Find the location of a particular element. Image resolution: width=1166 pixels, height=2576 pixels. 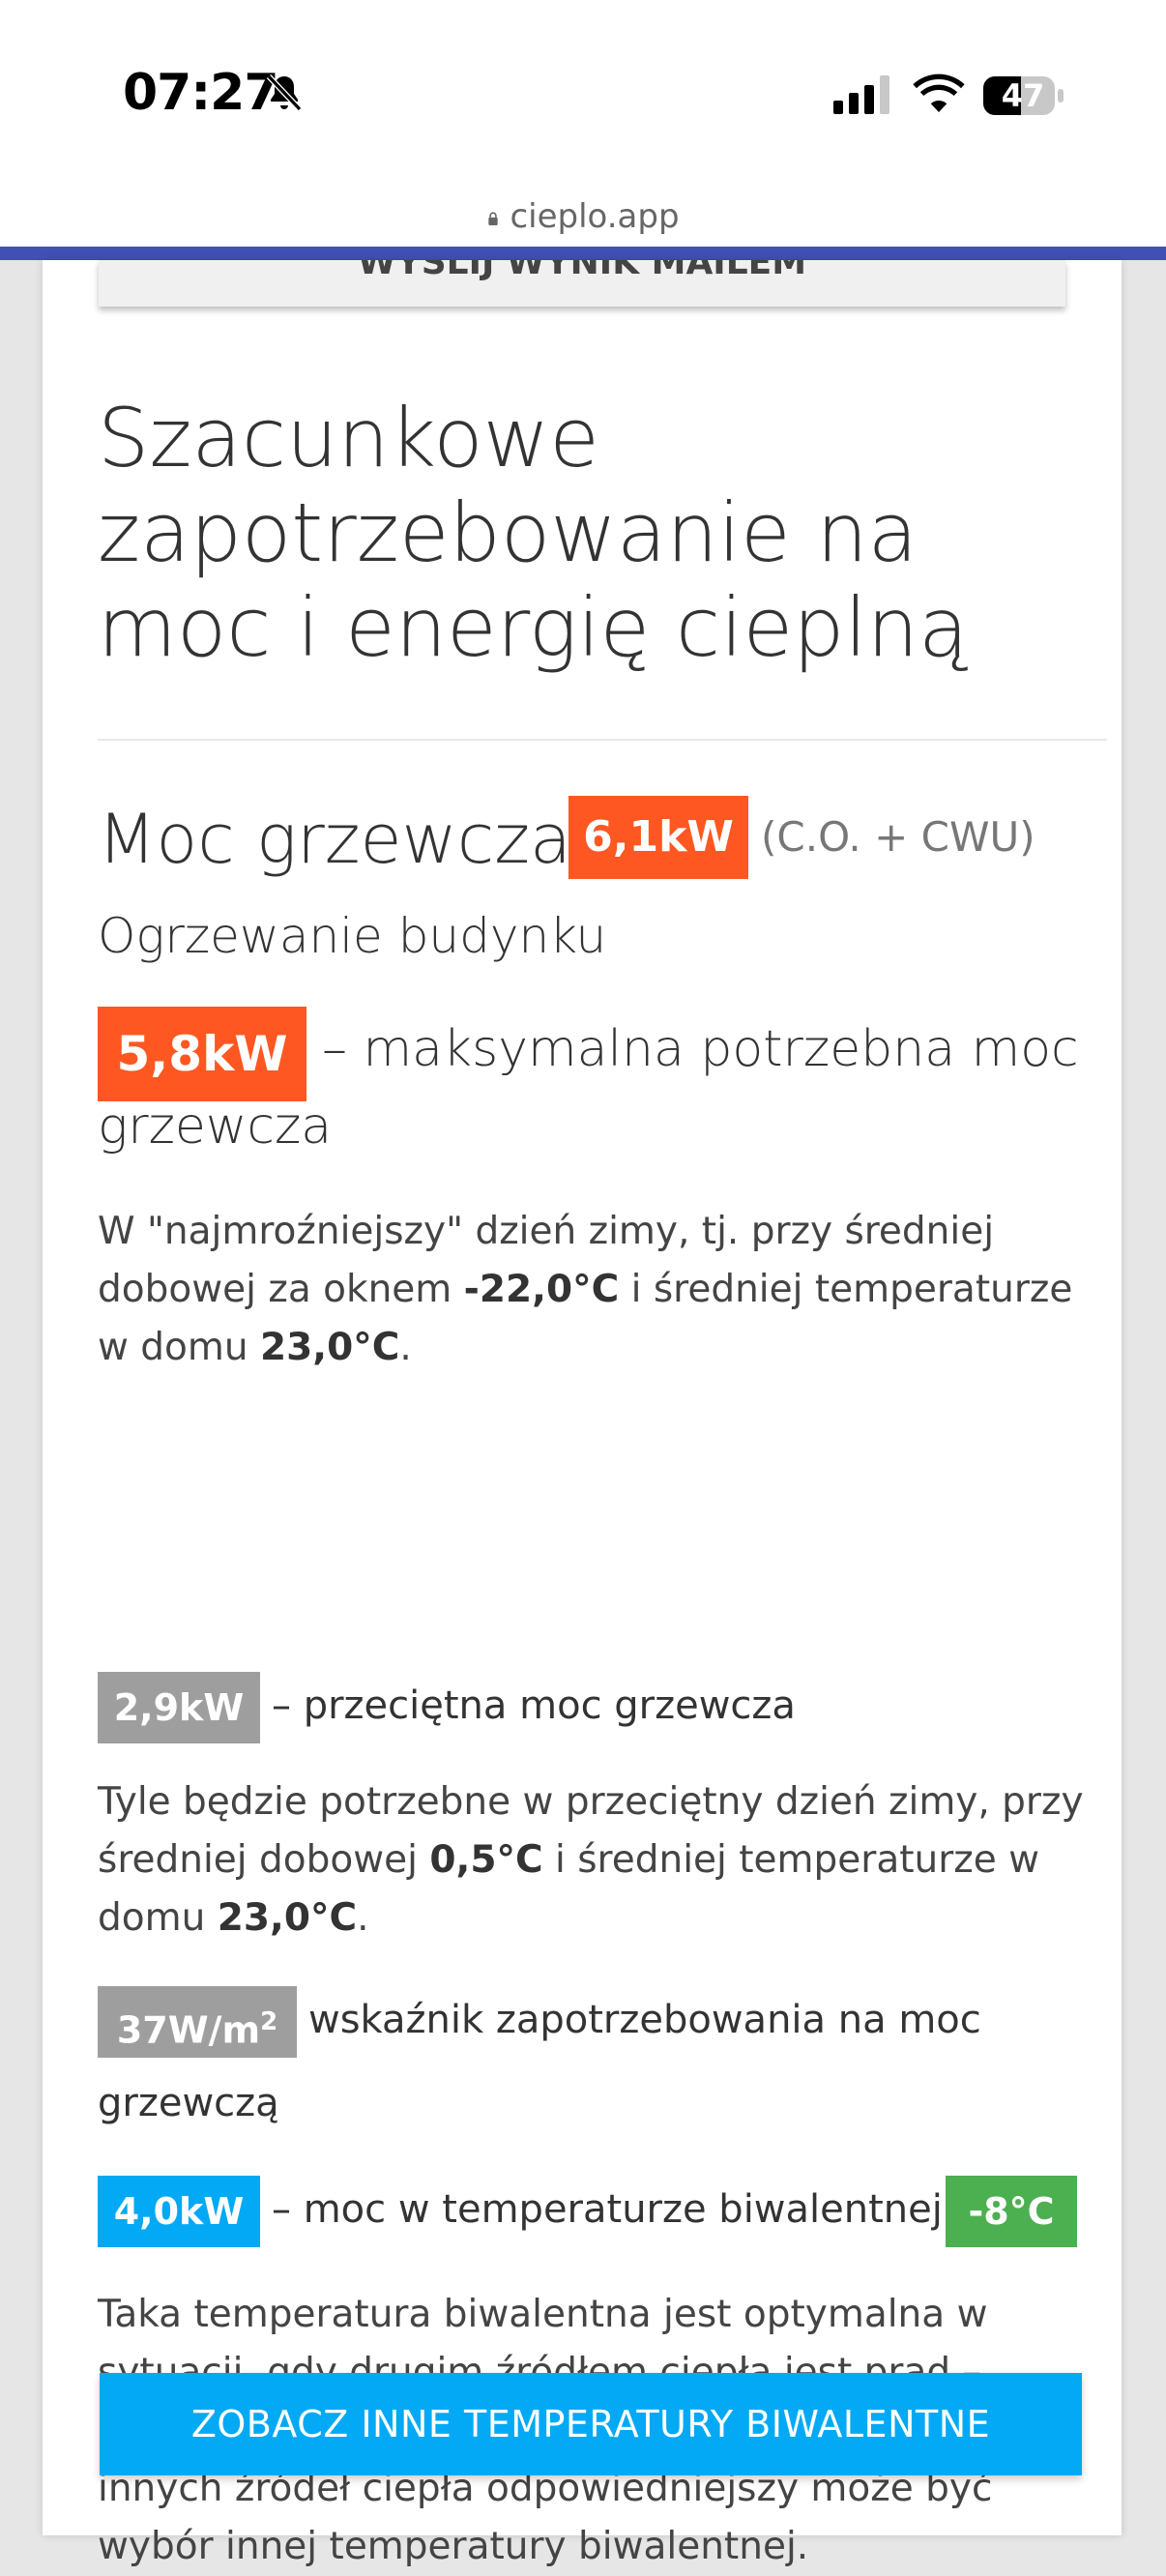

url-text: cieplo.app is located at coordinates (595, 216).